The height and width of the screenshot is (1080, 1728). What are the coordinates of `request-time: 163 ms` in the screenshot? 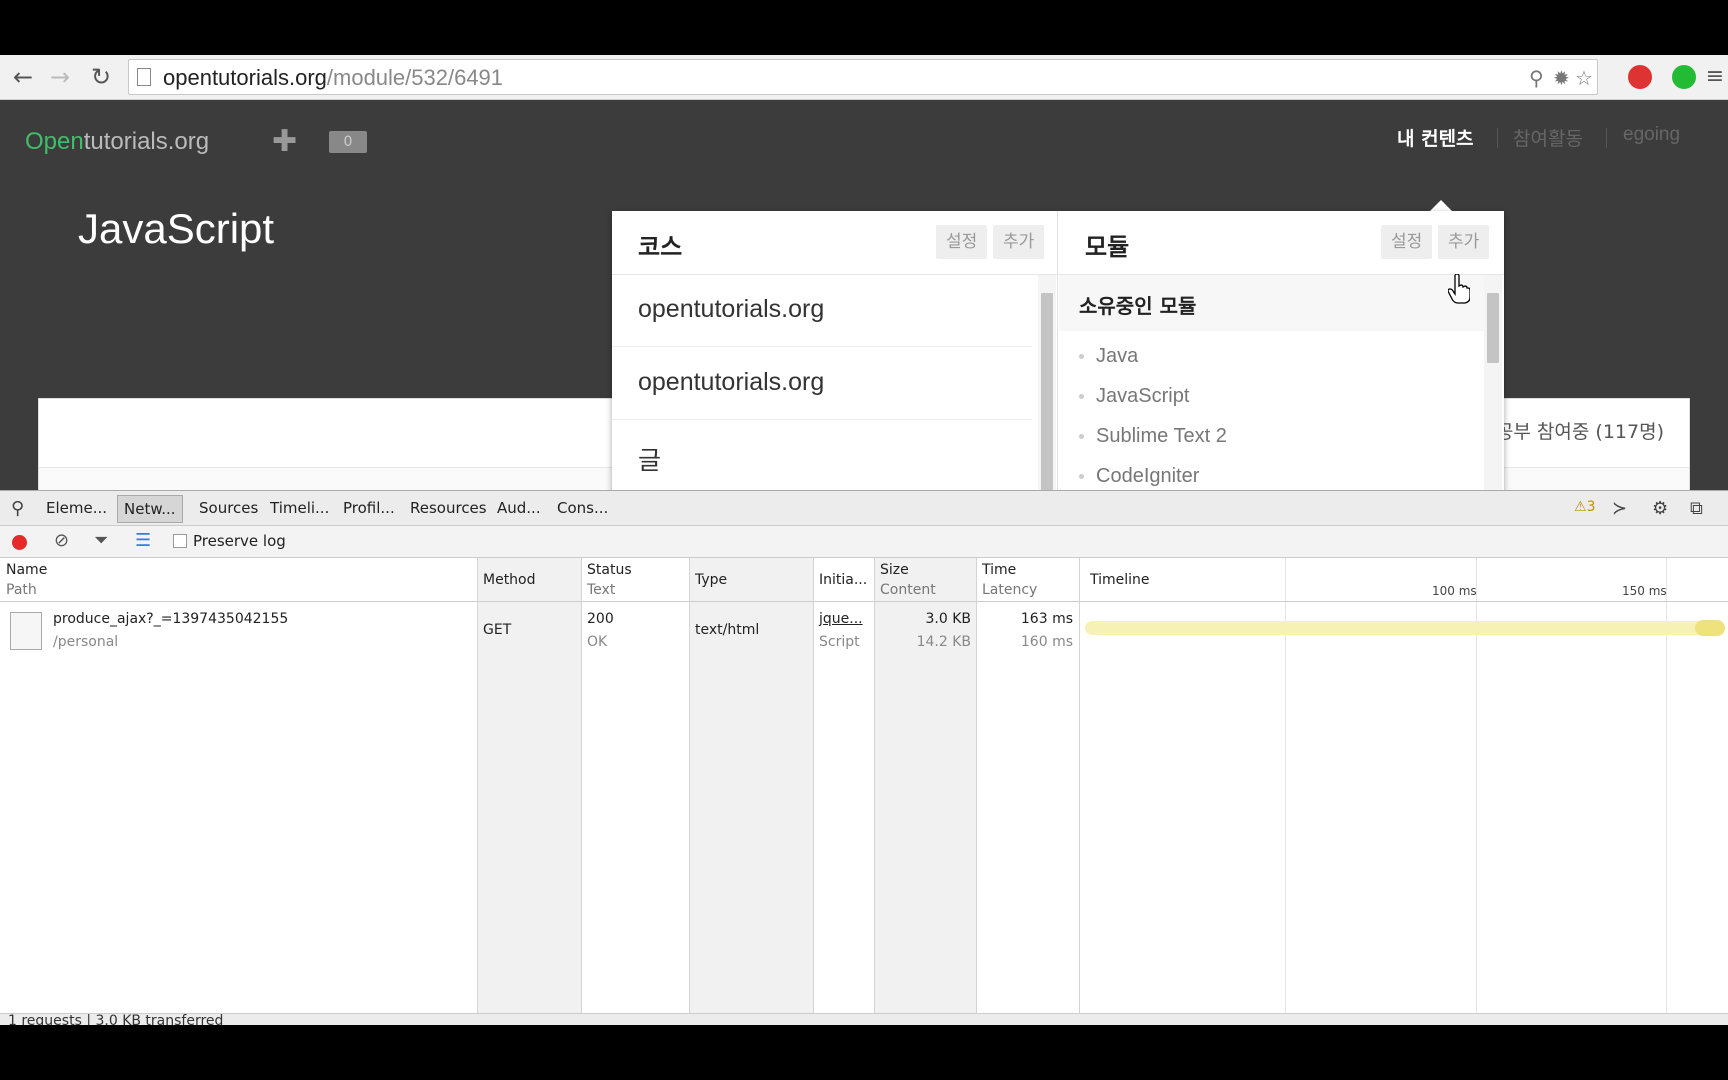 It's located at (1046, 619).